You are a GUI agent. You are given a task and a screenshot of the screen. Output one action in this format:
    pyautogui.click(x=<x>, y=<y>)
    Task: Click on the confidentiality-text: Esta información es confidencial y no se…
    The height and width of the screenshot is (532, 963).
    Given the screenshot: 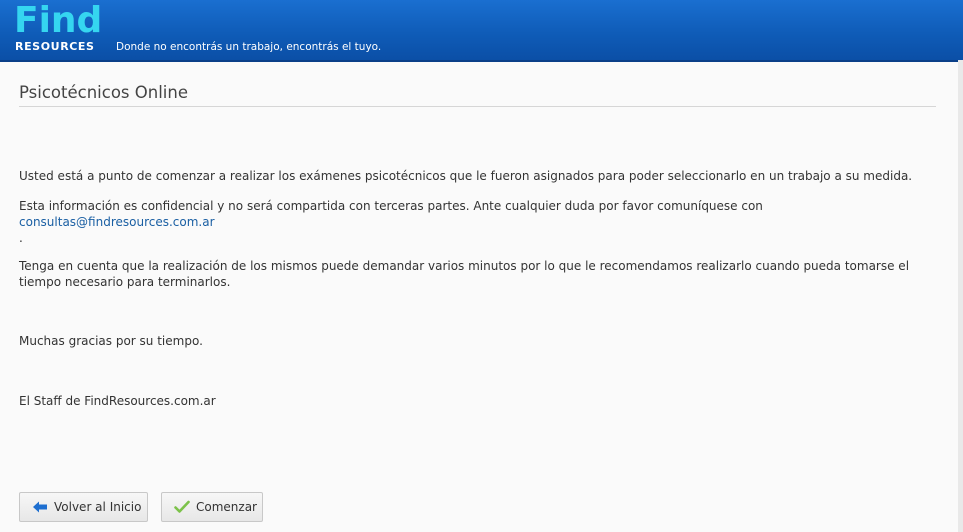 What is the action you would take?
    pyautogui.click(x=391, y=206)
    